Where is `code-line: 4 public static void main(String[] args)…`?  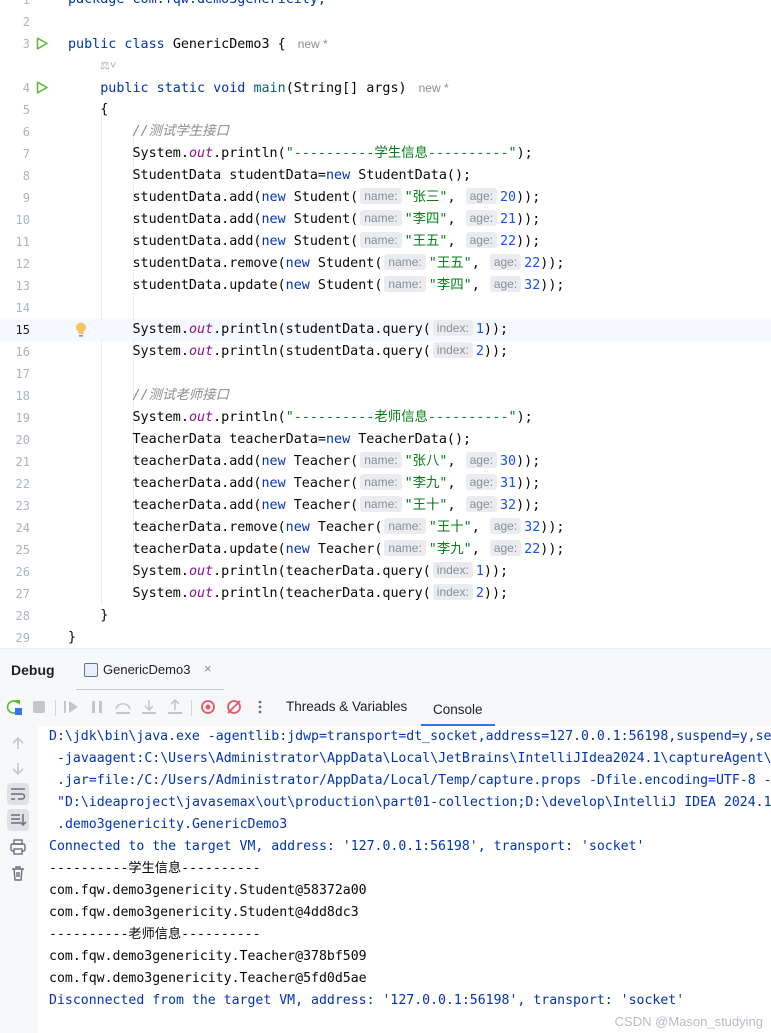 code-line: 4 public static void main(String[] args)… is located at coordinates (385, 88).